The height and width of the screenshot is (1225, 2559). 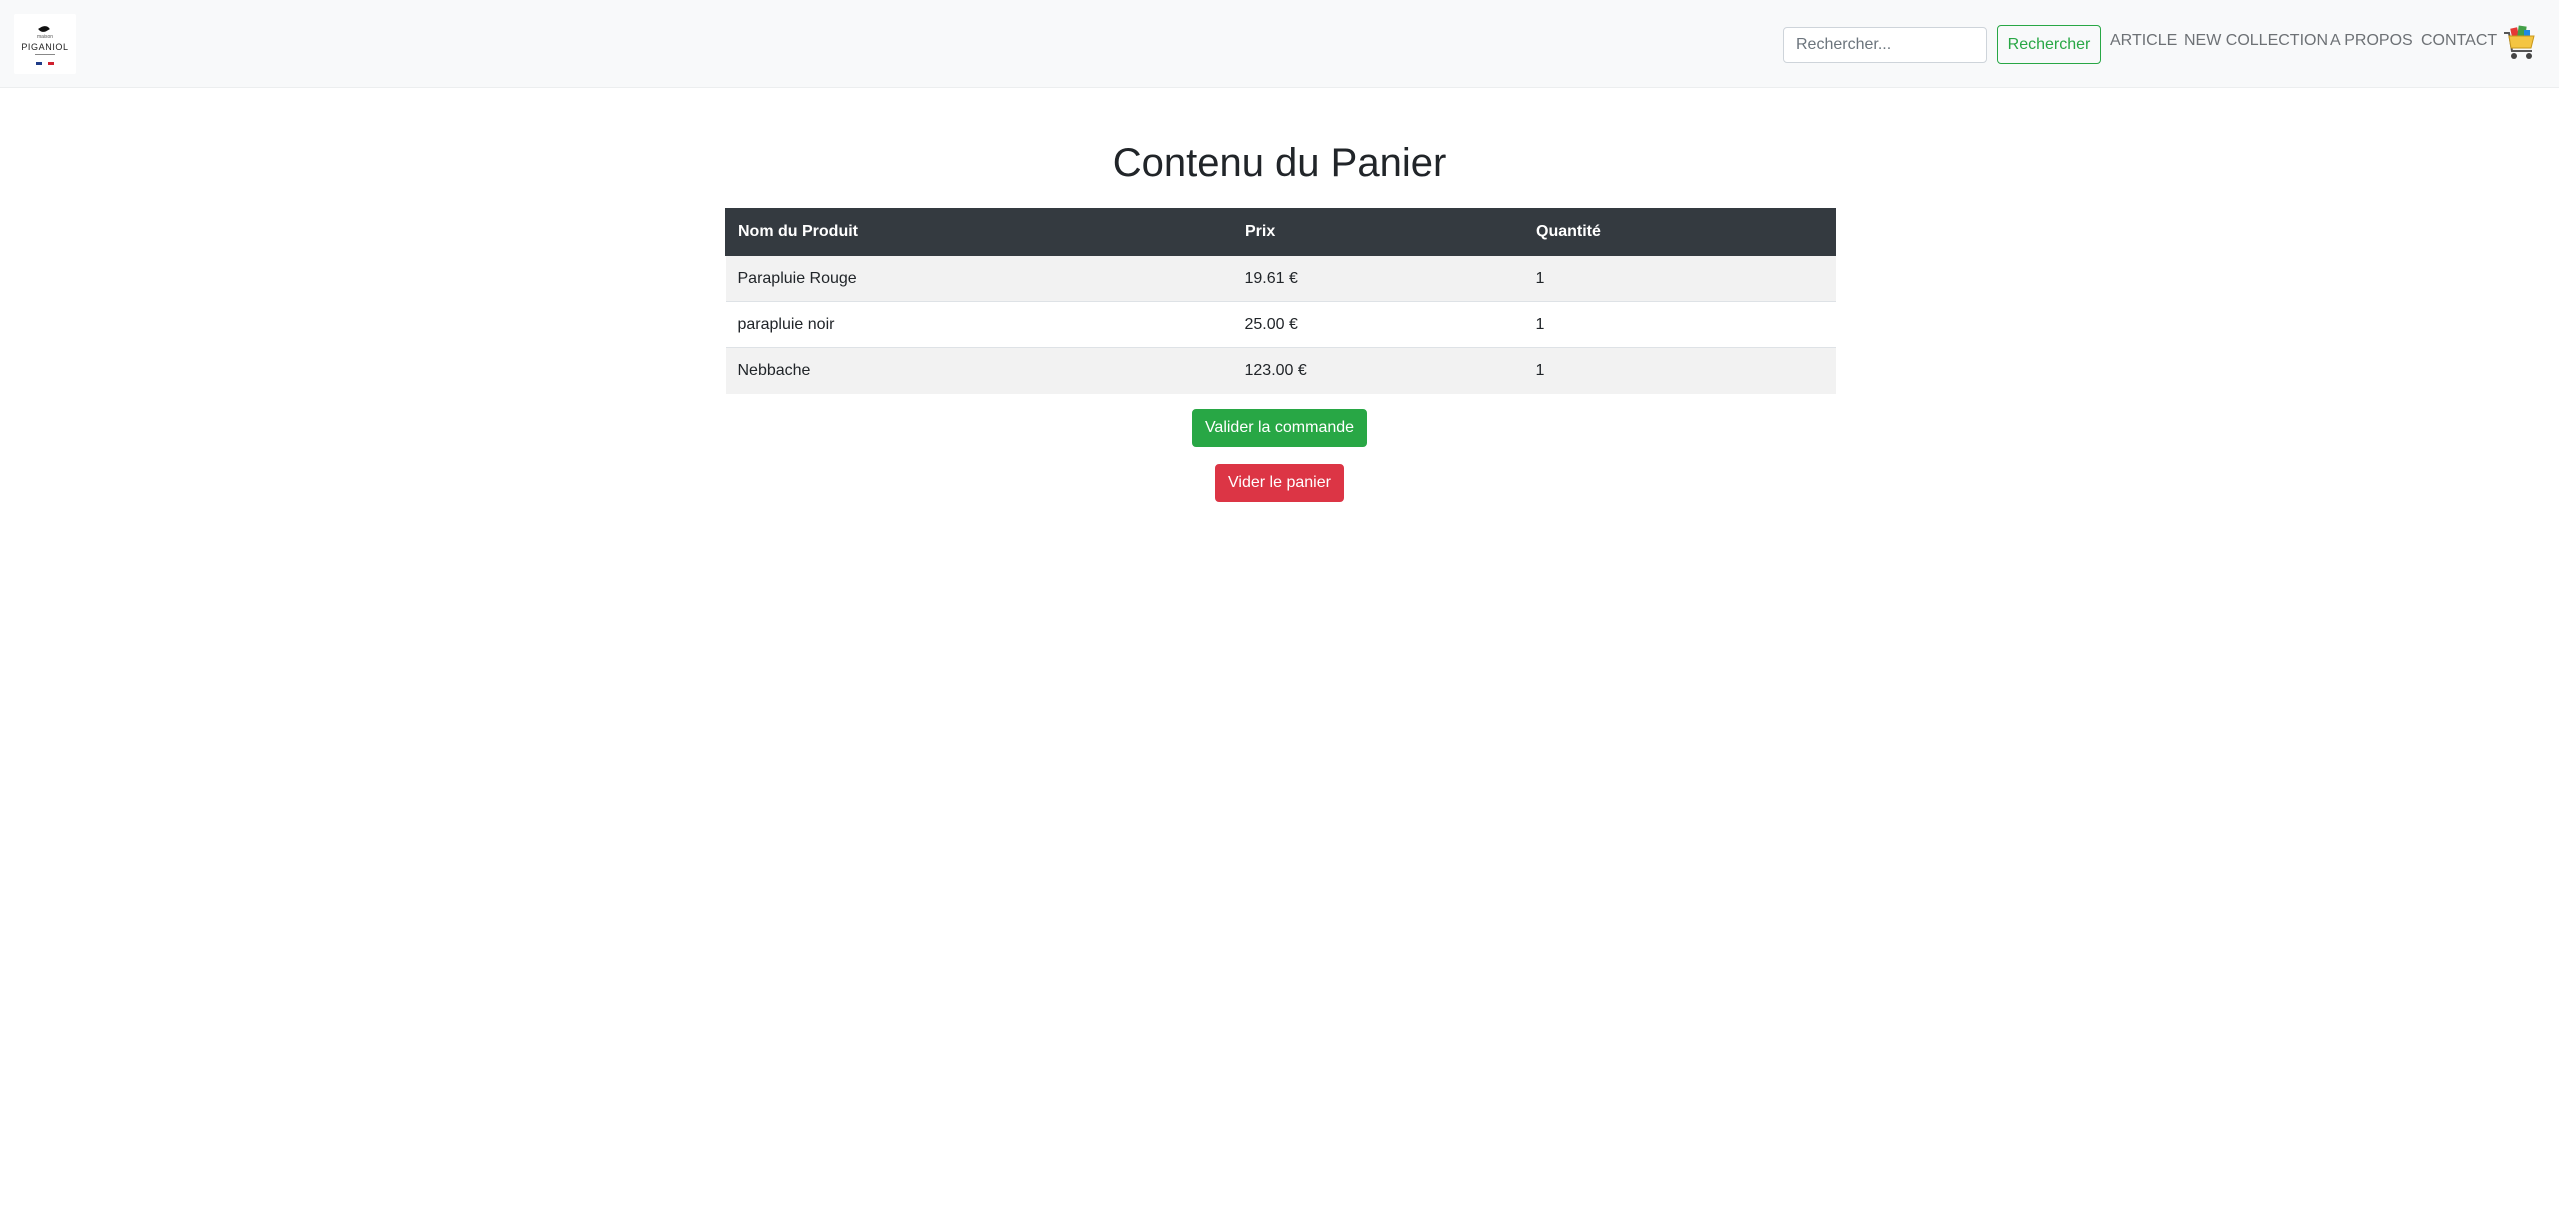 I want to click on brand-logo: maison PIGANIOL, so click(x=45, y=44).